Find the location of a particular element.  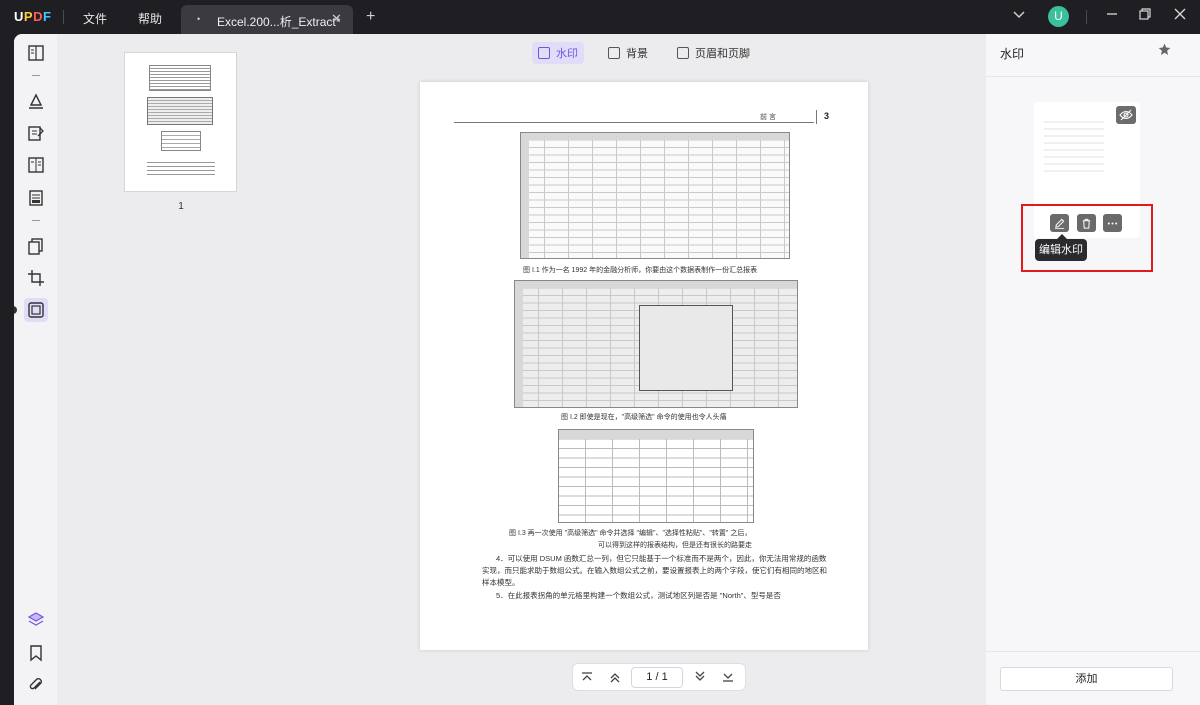

organize-pages-icon is located at coordinates (36, 246).